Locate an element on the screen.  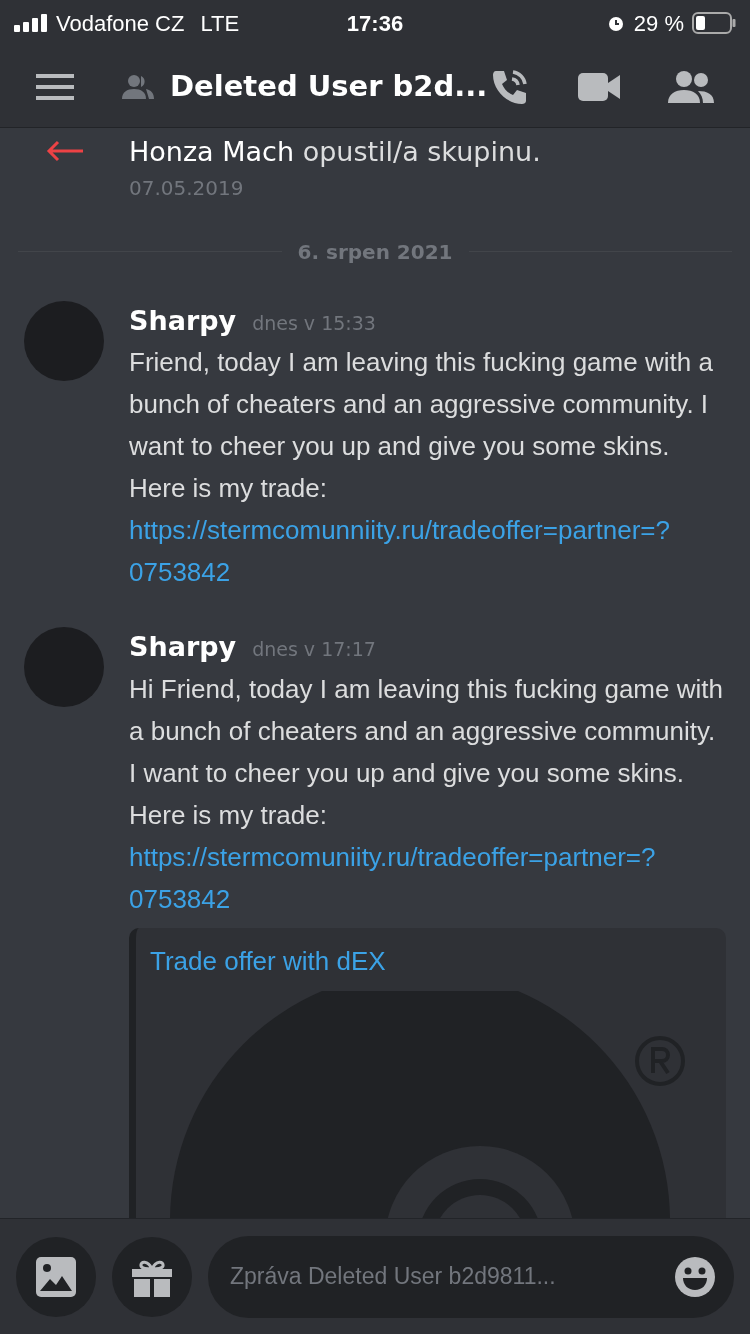
members-icon is located at coordinates (691, 86).